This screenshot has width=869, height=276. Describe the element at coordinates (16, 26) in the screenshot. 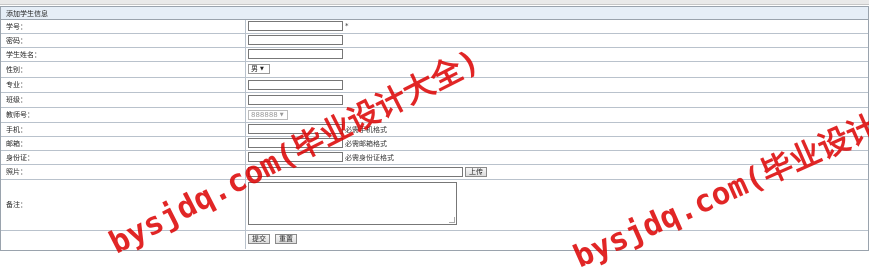

I see `label-student-no: 学号：` at that location.